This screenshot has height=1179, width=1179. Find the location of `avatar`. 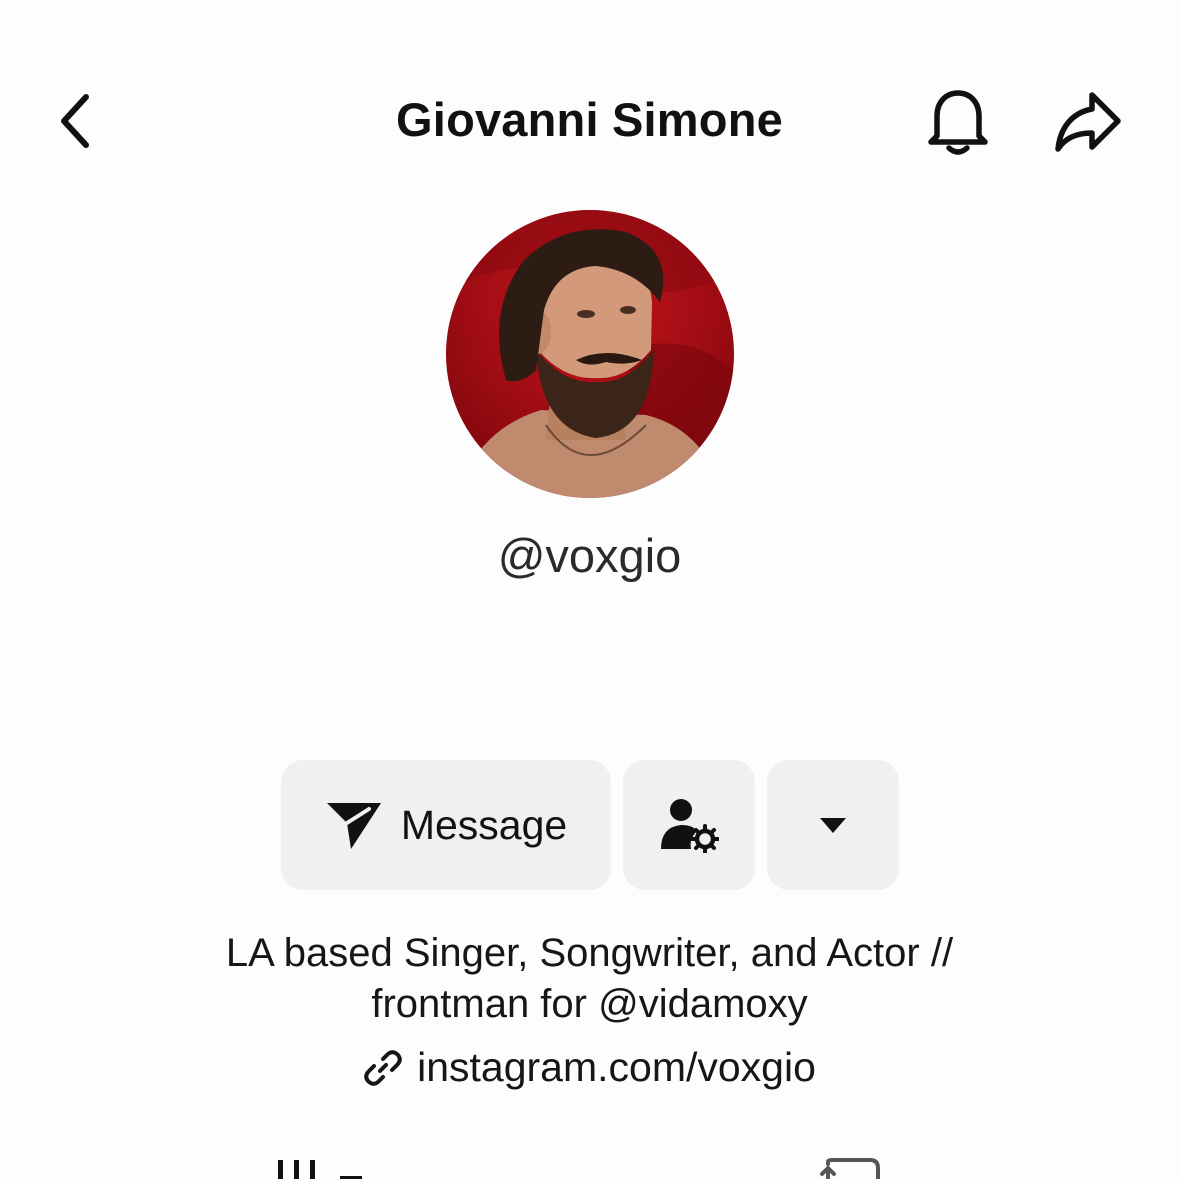

avatar is located at coordinates (590, 354).